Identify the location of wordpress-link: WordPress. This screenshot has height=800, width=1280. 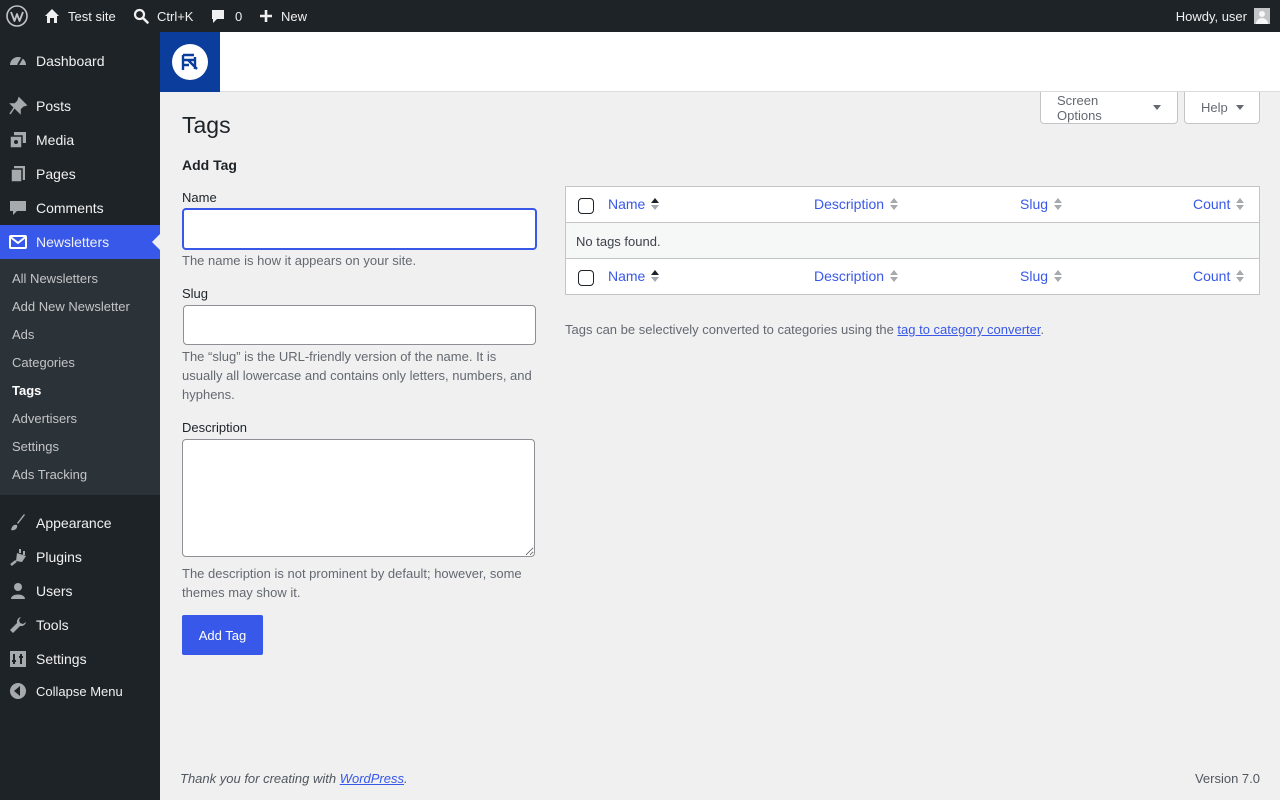
(372, 778).